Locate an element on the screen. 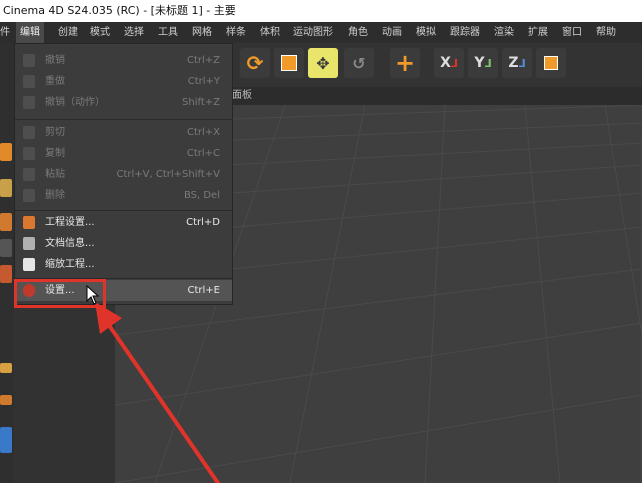  annotation-arrow is located at coordinates (157, 392).